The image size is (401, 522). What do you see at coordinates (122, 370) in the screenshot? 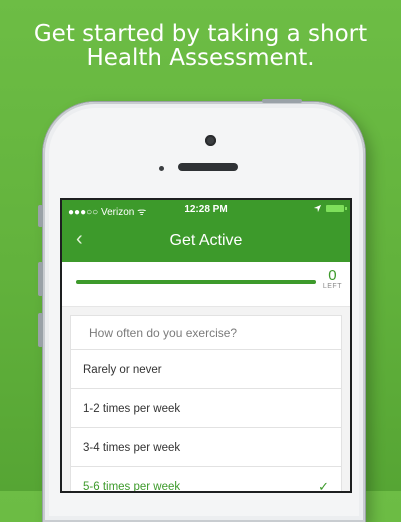
I see `option-label: Rarely or never` at bounding box center [122, 370].